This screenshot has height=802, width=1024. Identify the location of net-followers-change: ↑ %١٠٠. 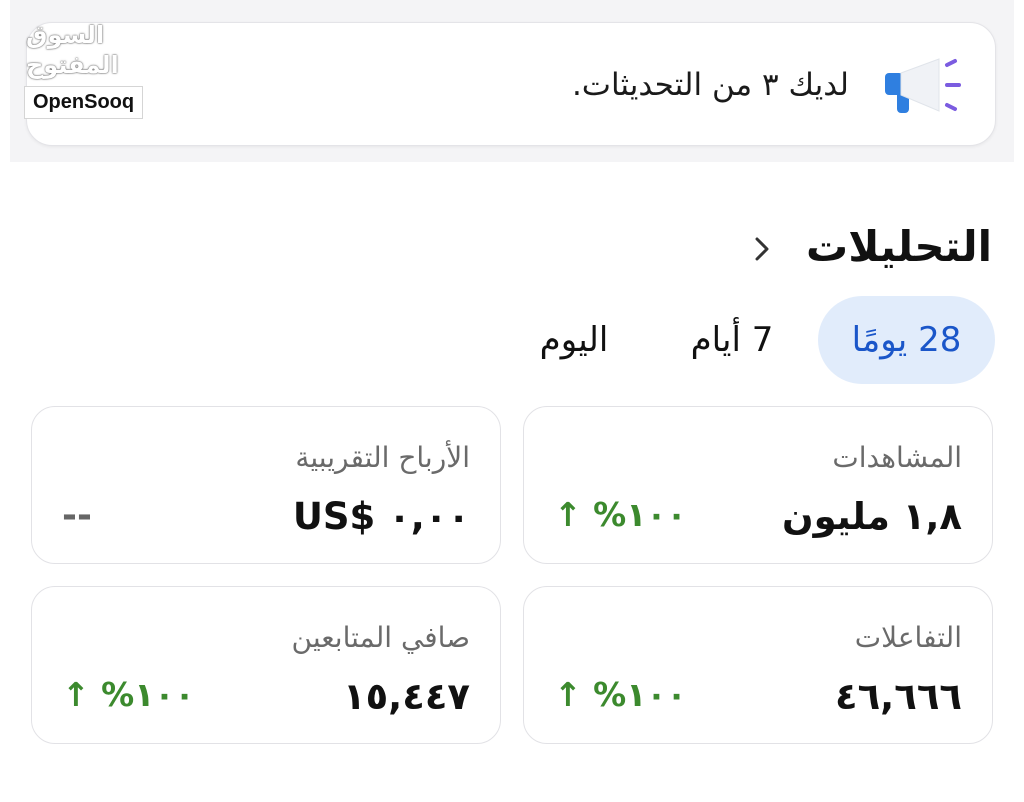
(128, 694).